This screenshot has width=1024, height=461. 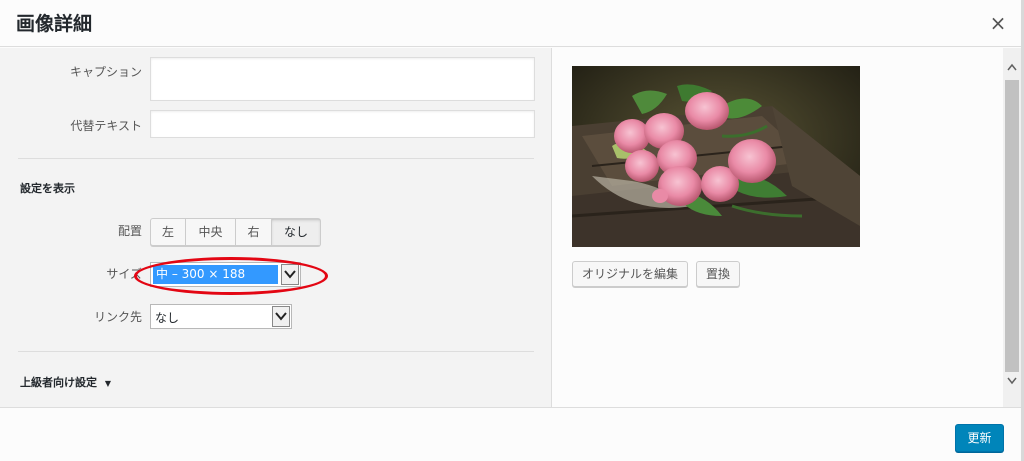 What do you see at coordinates (58, 382) in the screenshot?
I see `advanced-settings-label: 上級者向け設定` at bounding box center [58, 382].